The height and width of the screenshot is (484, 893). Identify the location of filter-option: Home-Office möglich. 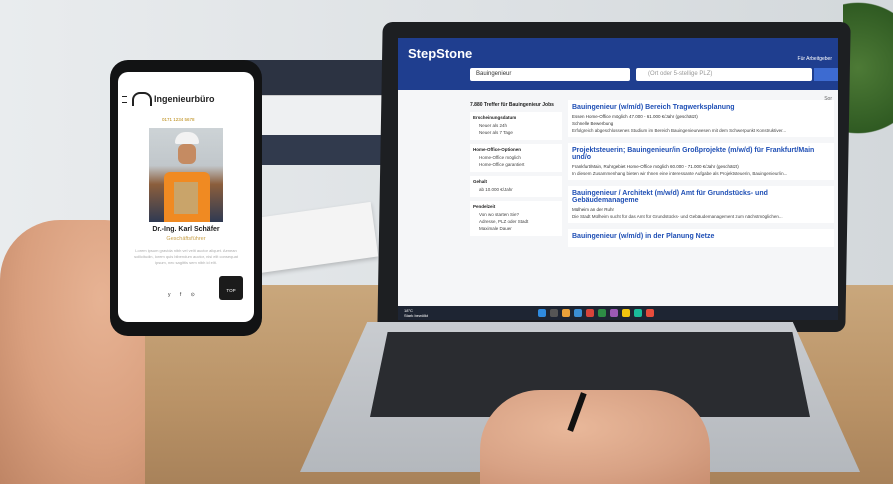
(519, 157).